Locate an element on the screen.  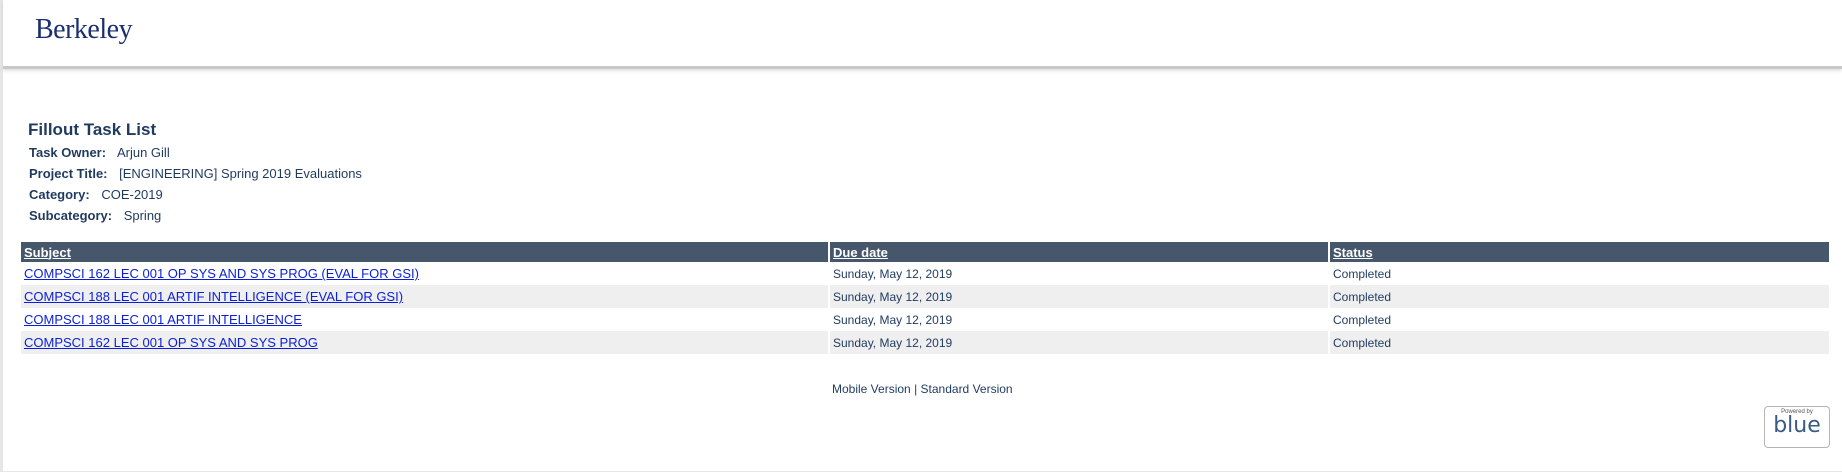
powered-by-blue-logo: Powered by blue is located at coordinates (1797, 427).